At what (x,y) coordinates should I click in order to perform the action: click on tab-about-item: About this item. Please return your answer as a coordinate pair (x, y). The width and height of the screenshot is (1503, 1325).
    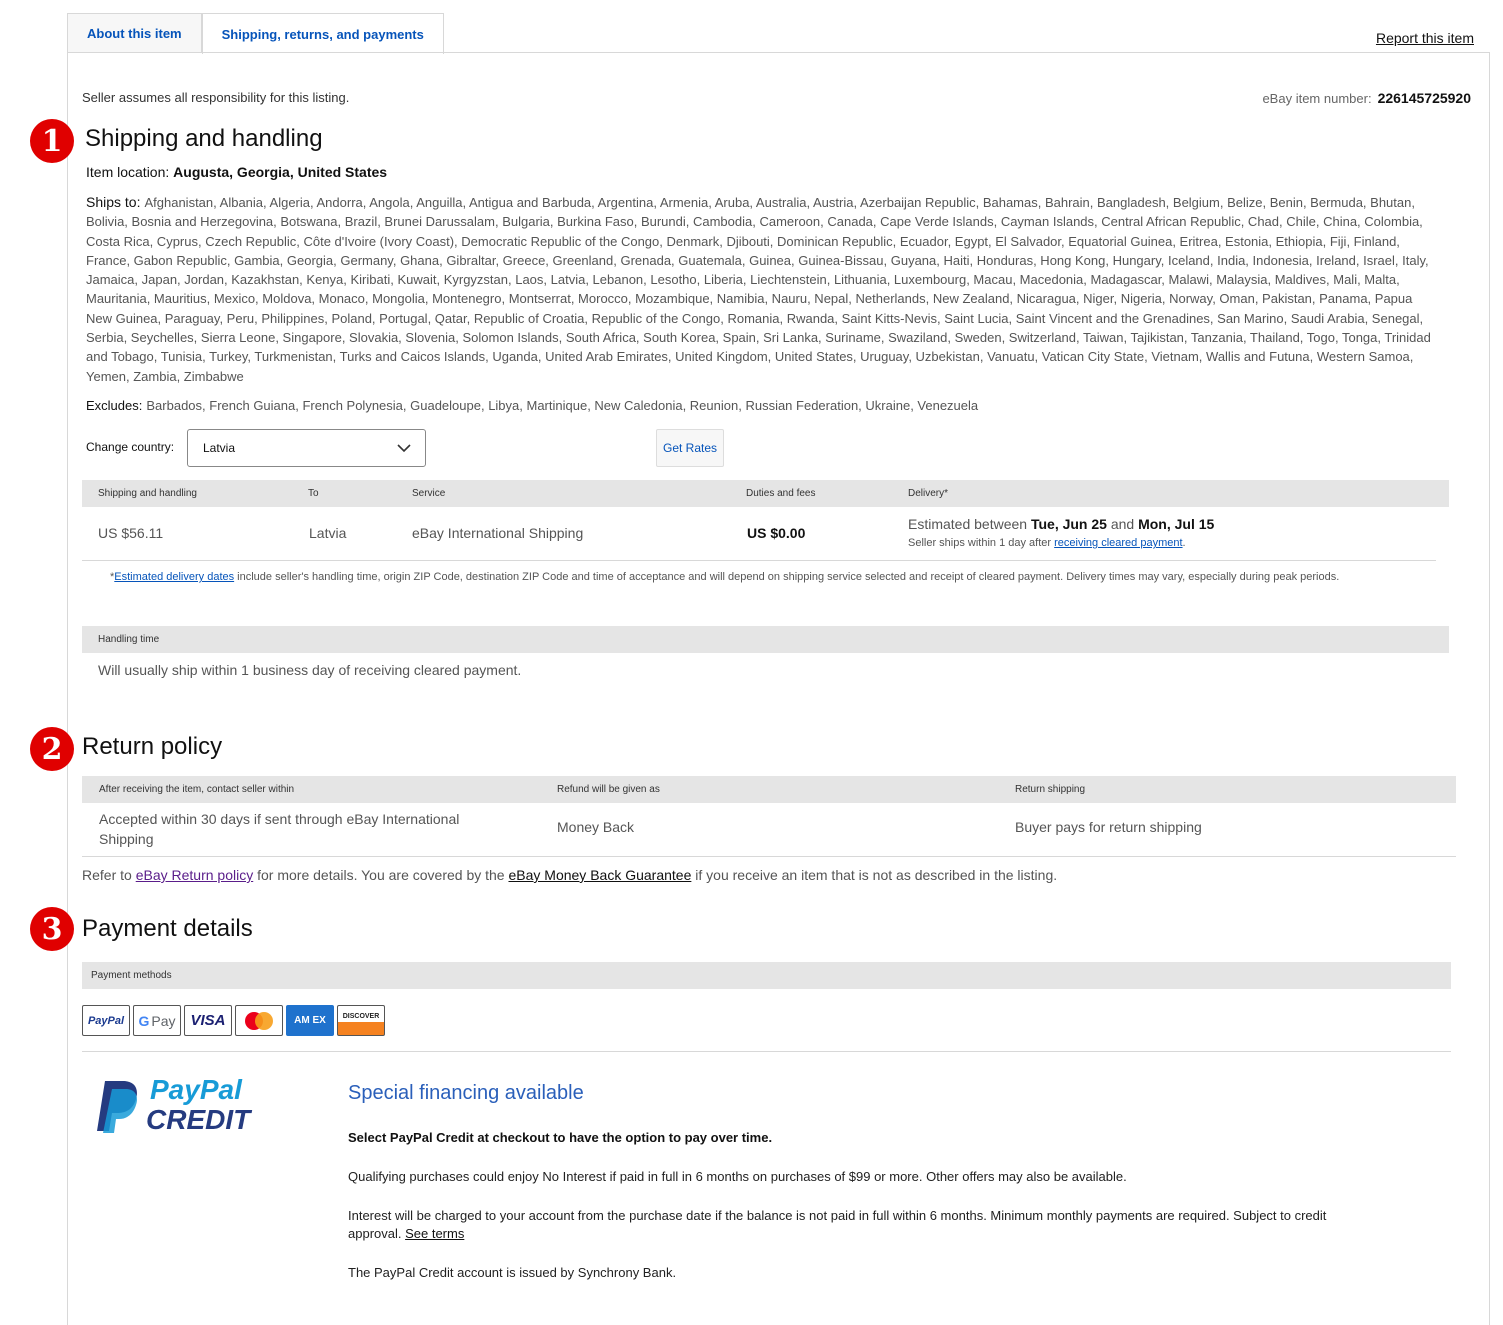
    Looking at the image, I should click on (134, 33).